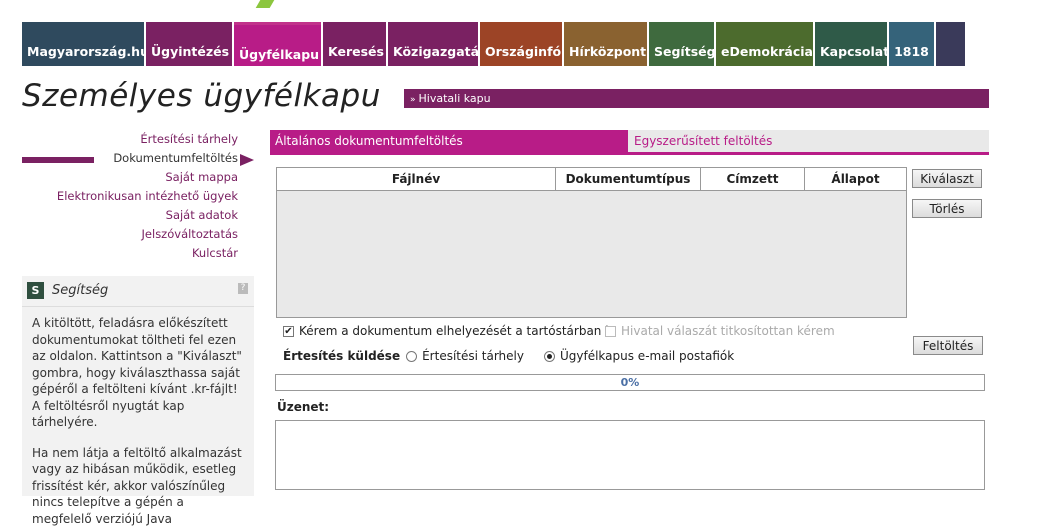  I want to click on upload-progress-bar: 0%, so click(630, 382).